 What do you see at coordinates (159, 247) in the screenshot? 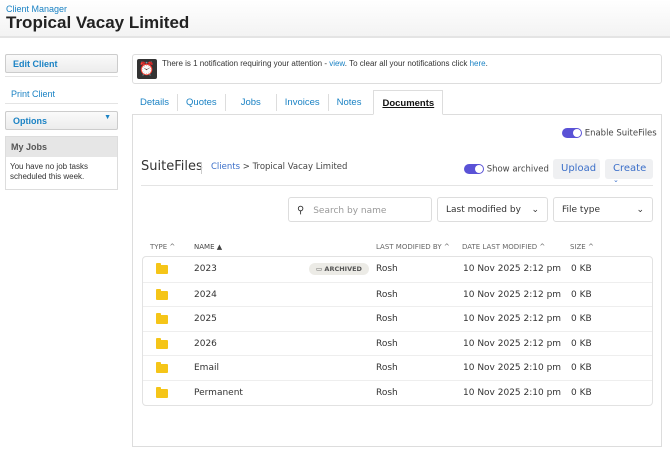
I see `column-label: TYPE` at bounding box center [159, 247].